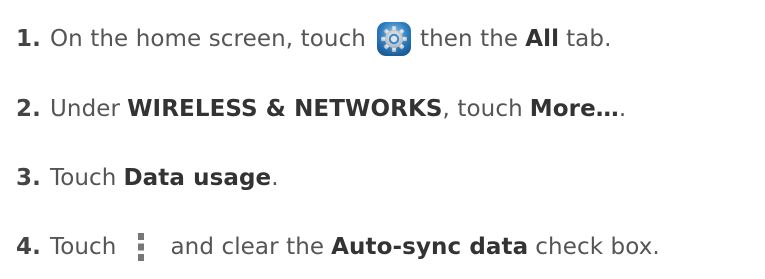 The width and height of the screenshot is (765, 279). Describe the element at coordinates (28, 247) in the screenshot. I see `step-number: 4.` at that location.